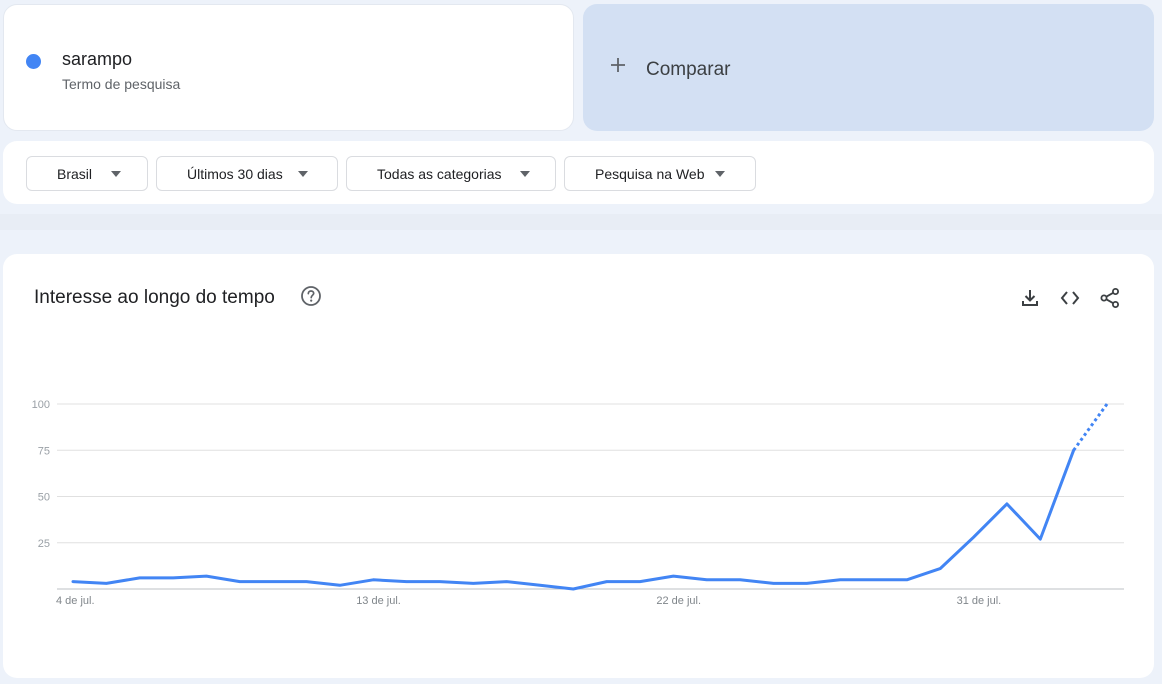  I want to click on x-tick-label: 31 de jul., so click(979, 601).